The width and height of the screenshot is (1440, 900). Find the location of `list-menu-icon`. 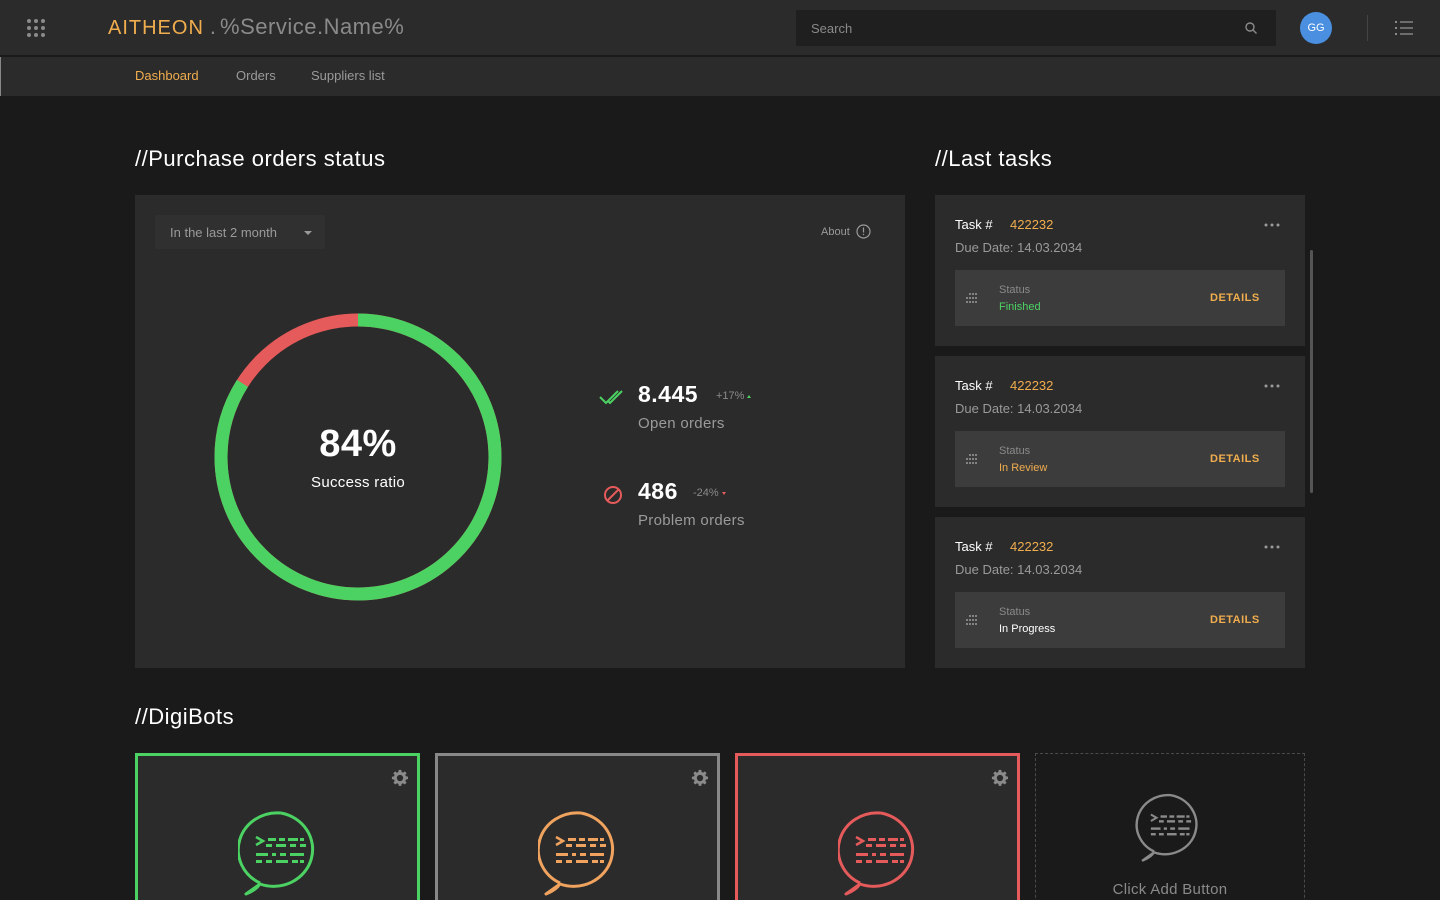

list-menu-icon is located at coordinates (1404, 28).